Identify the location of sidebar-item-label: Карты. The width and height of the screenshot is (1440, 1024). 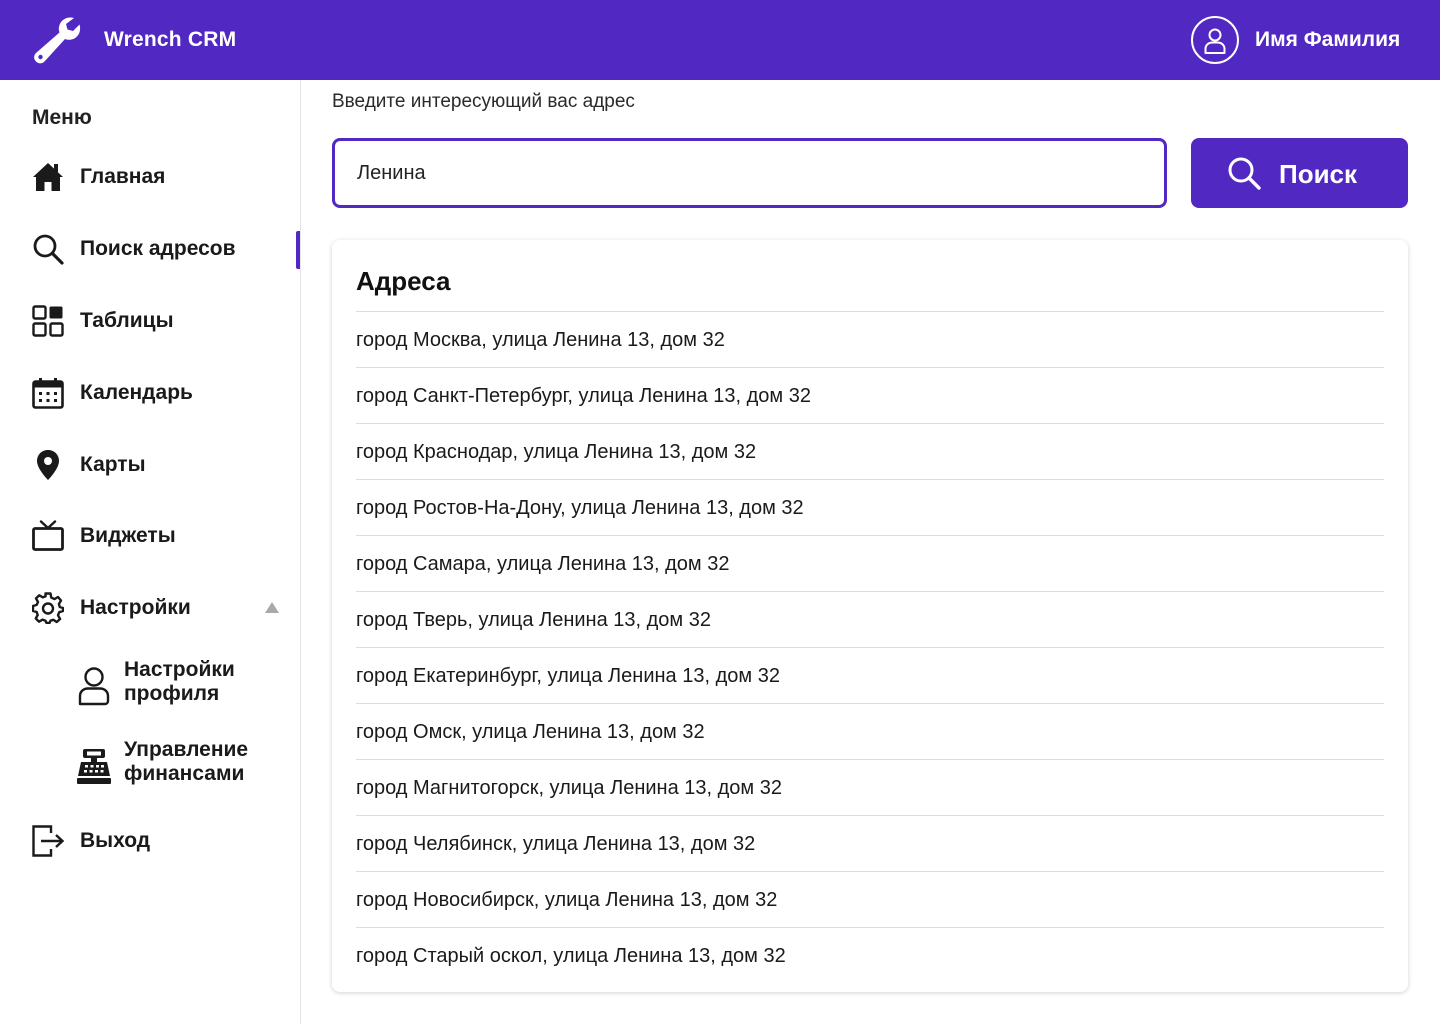
(113, 464).